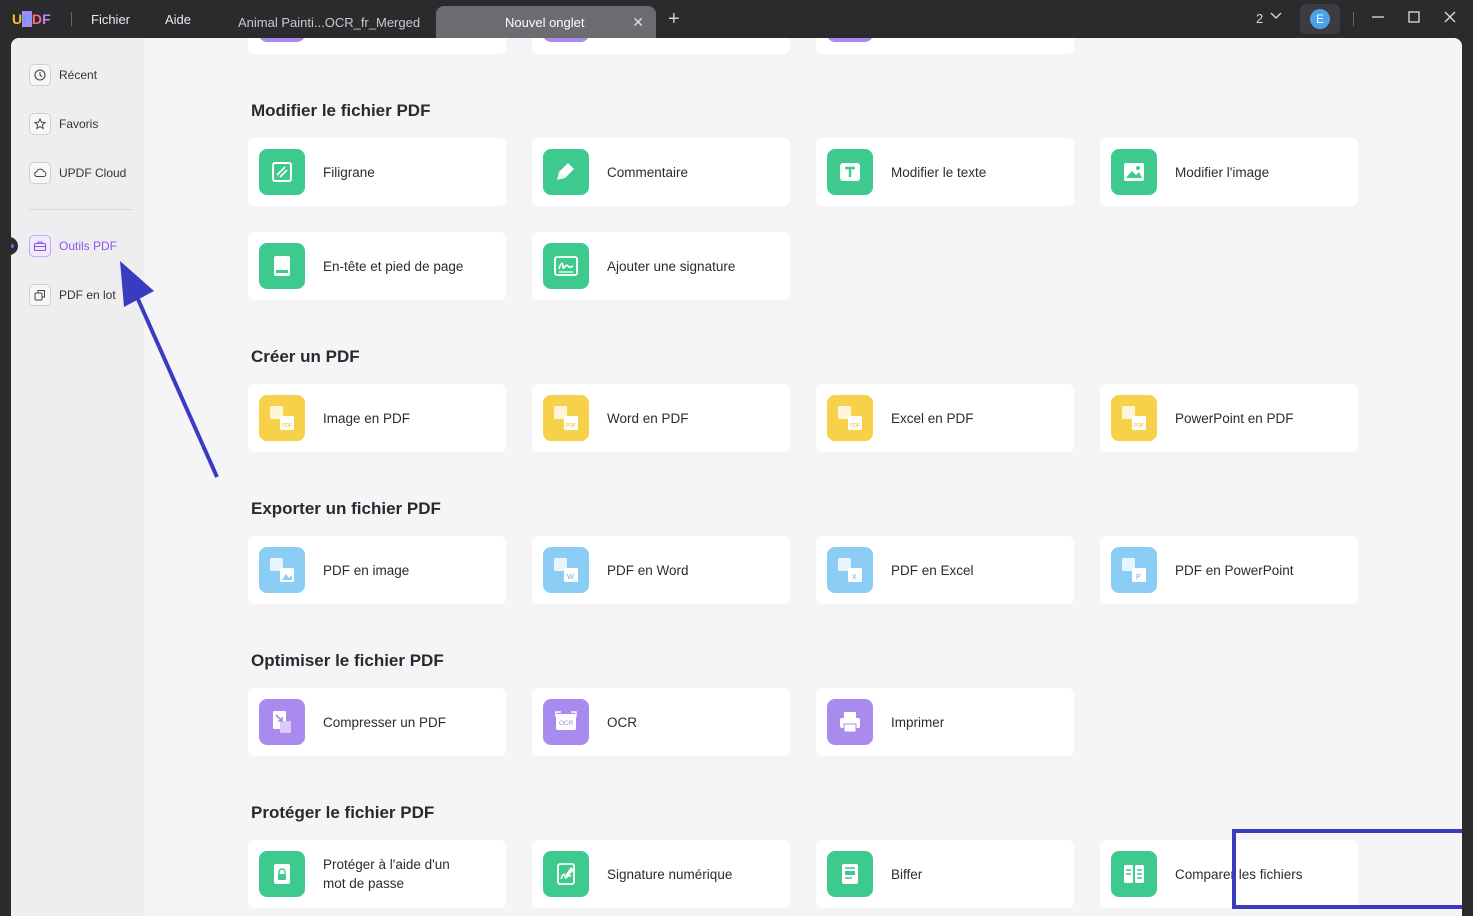 Image resolution: width=1473 pixels, height=916 pixels. What do you see at coordinates (1229, 418) in the screenshot?
I see `tool-powerpoint-to-pdf: PDF PowerPoint en PDF` at bounding box center [1229, 418].